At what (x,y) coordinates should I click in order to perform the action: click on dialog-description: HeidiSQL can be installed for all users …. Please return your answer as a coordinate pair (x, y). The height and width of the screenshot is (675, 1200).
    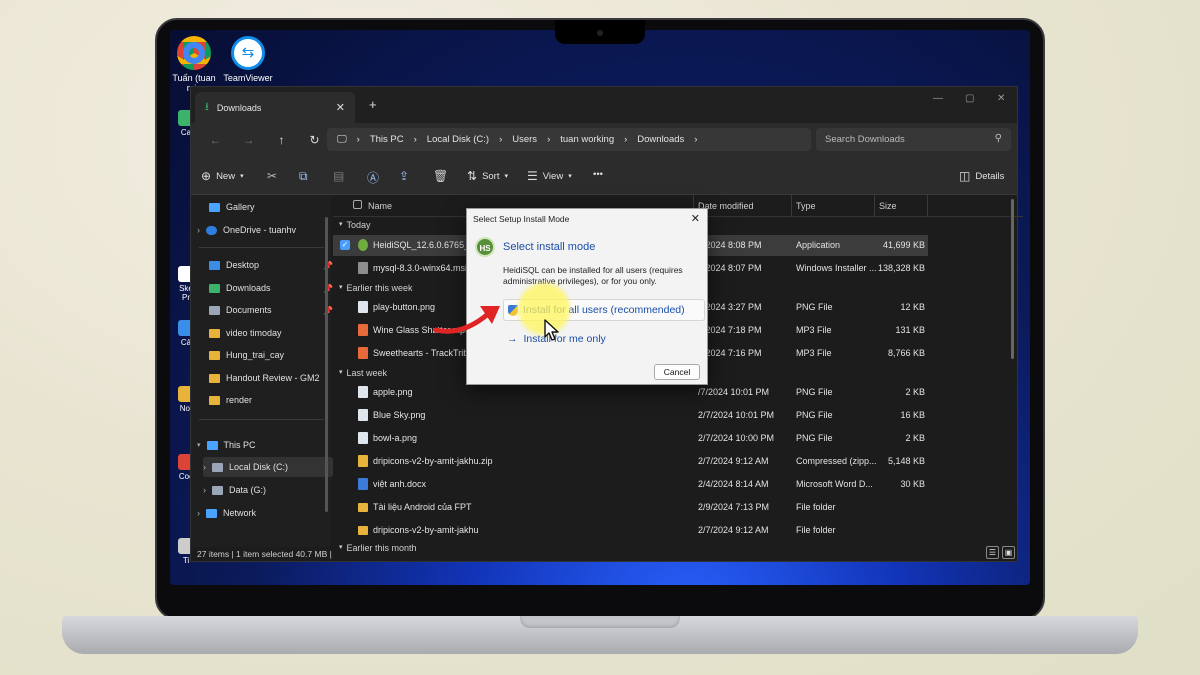
    Looking at the image, I should click on (593, 275).